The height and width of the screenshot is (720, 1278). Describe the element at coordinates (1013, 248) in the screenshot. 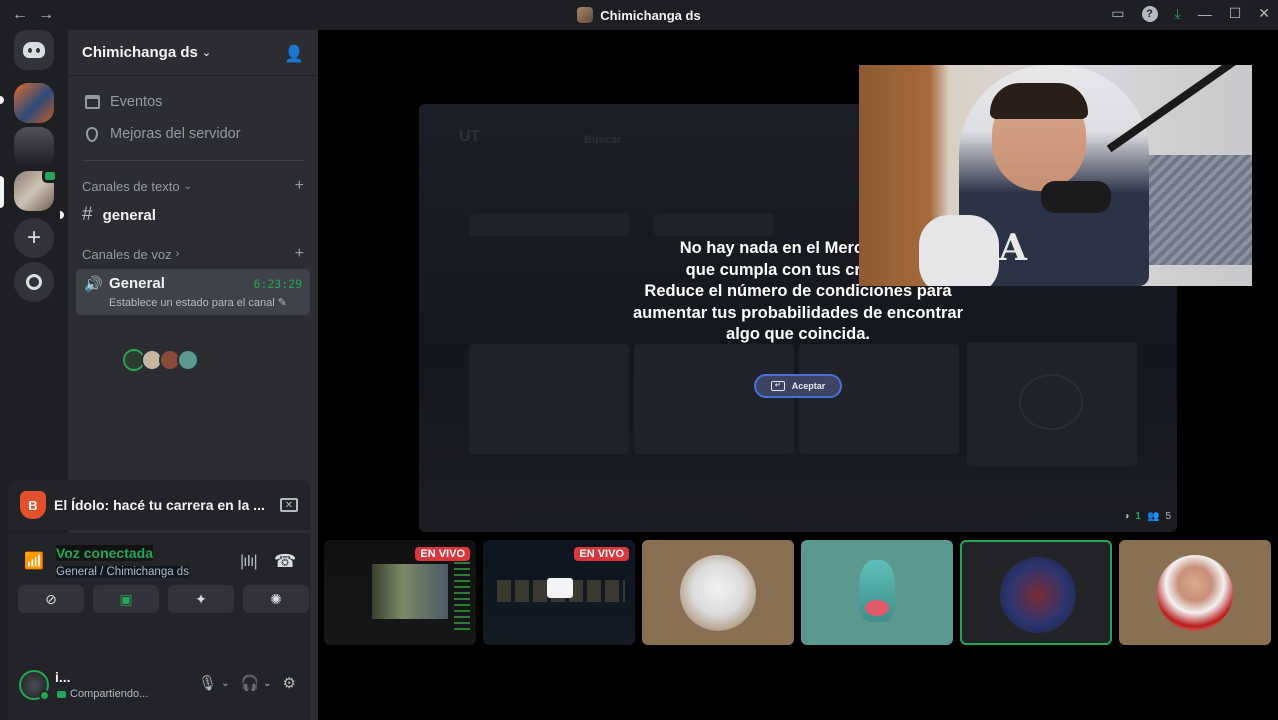

I see `hoodie-letter-logo: A` at that location.